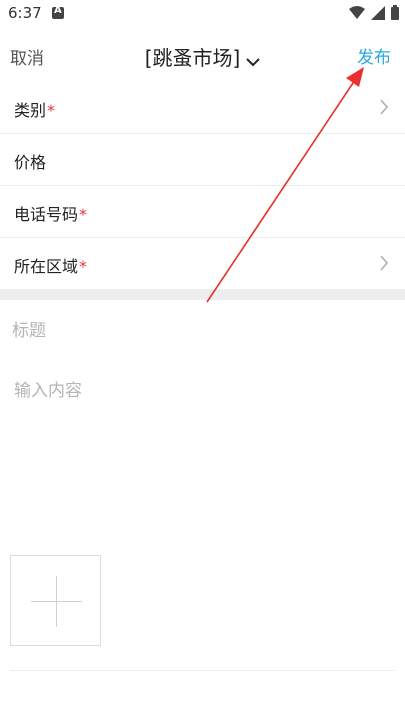  Describe the element at coordinates (357, 14) in the screenshot. I see `wifi-icon` at that location.